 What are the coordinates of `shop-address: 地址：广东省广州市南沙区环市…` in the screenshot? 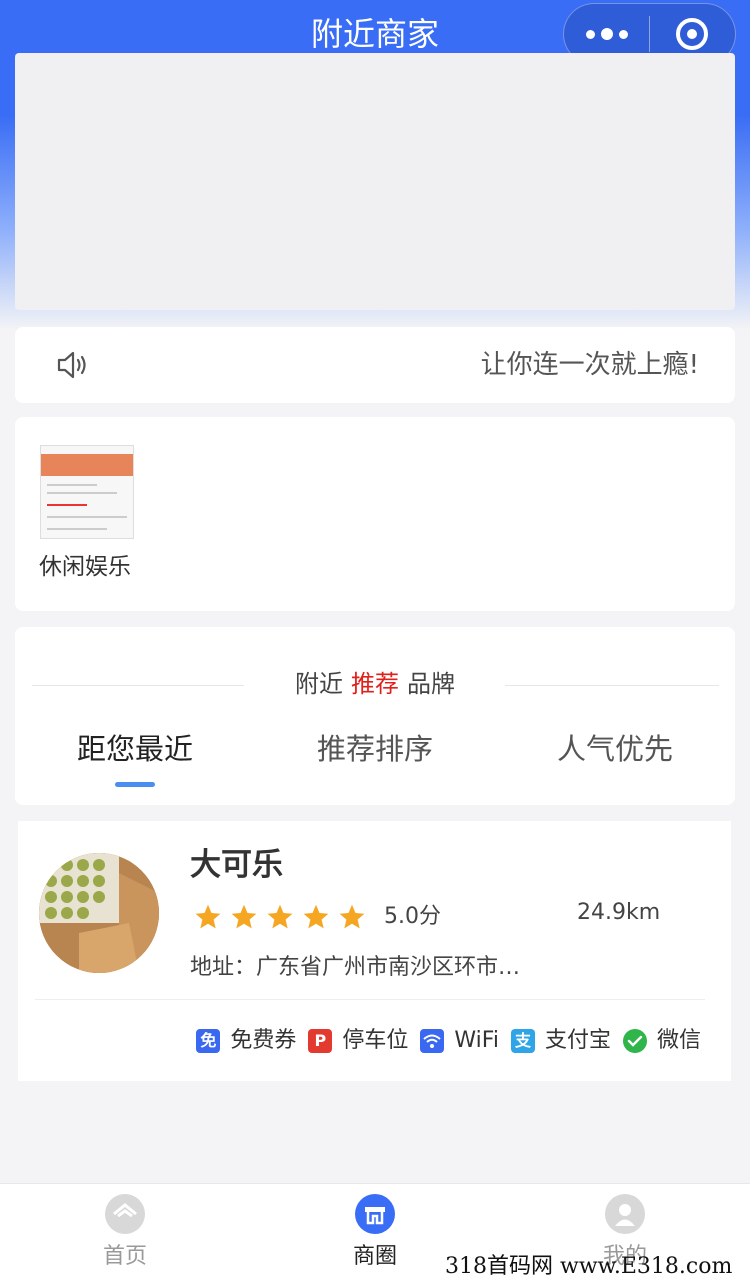 It's located at (355, 967).